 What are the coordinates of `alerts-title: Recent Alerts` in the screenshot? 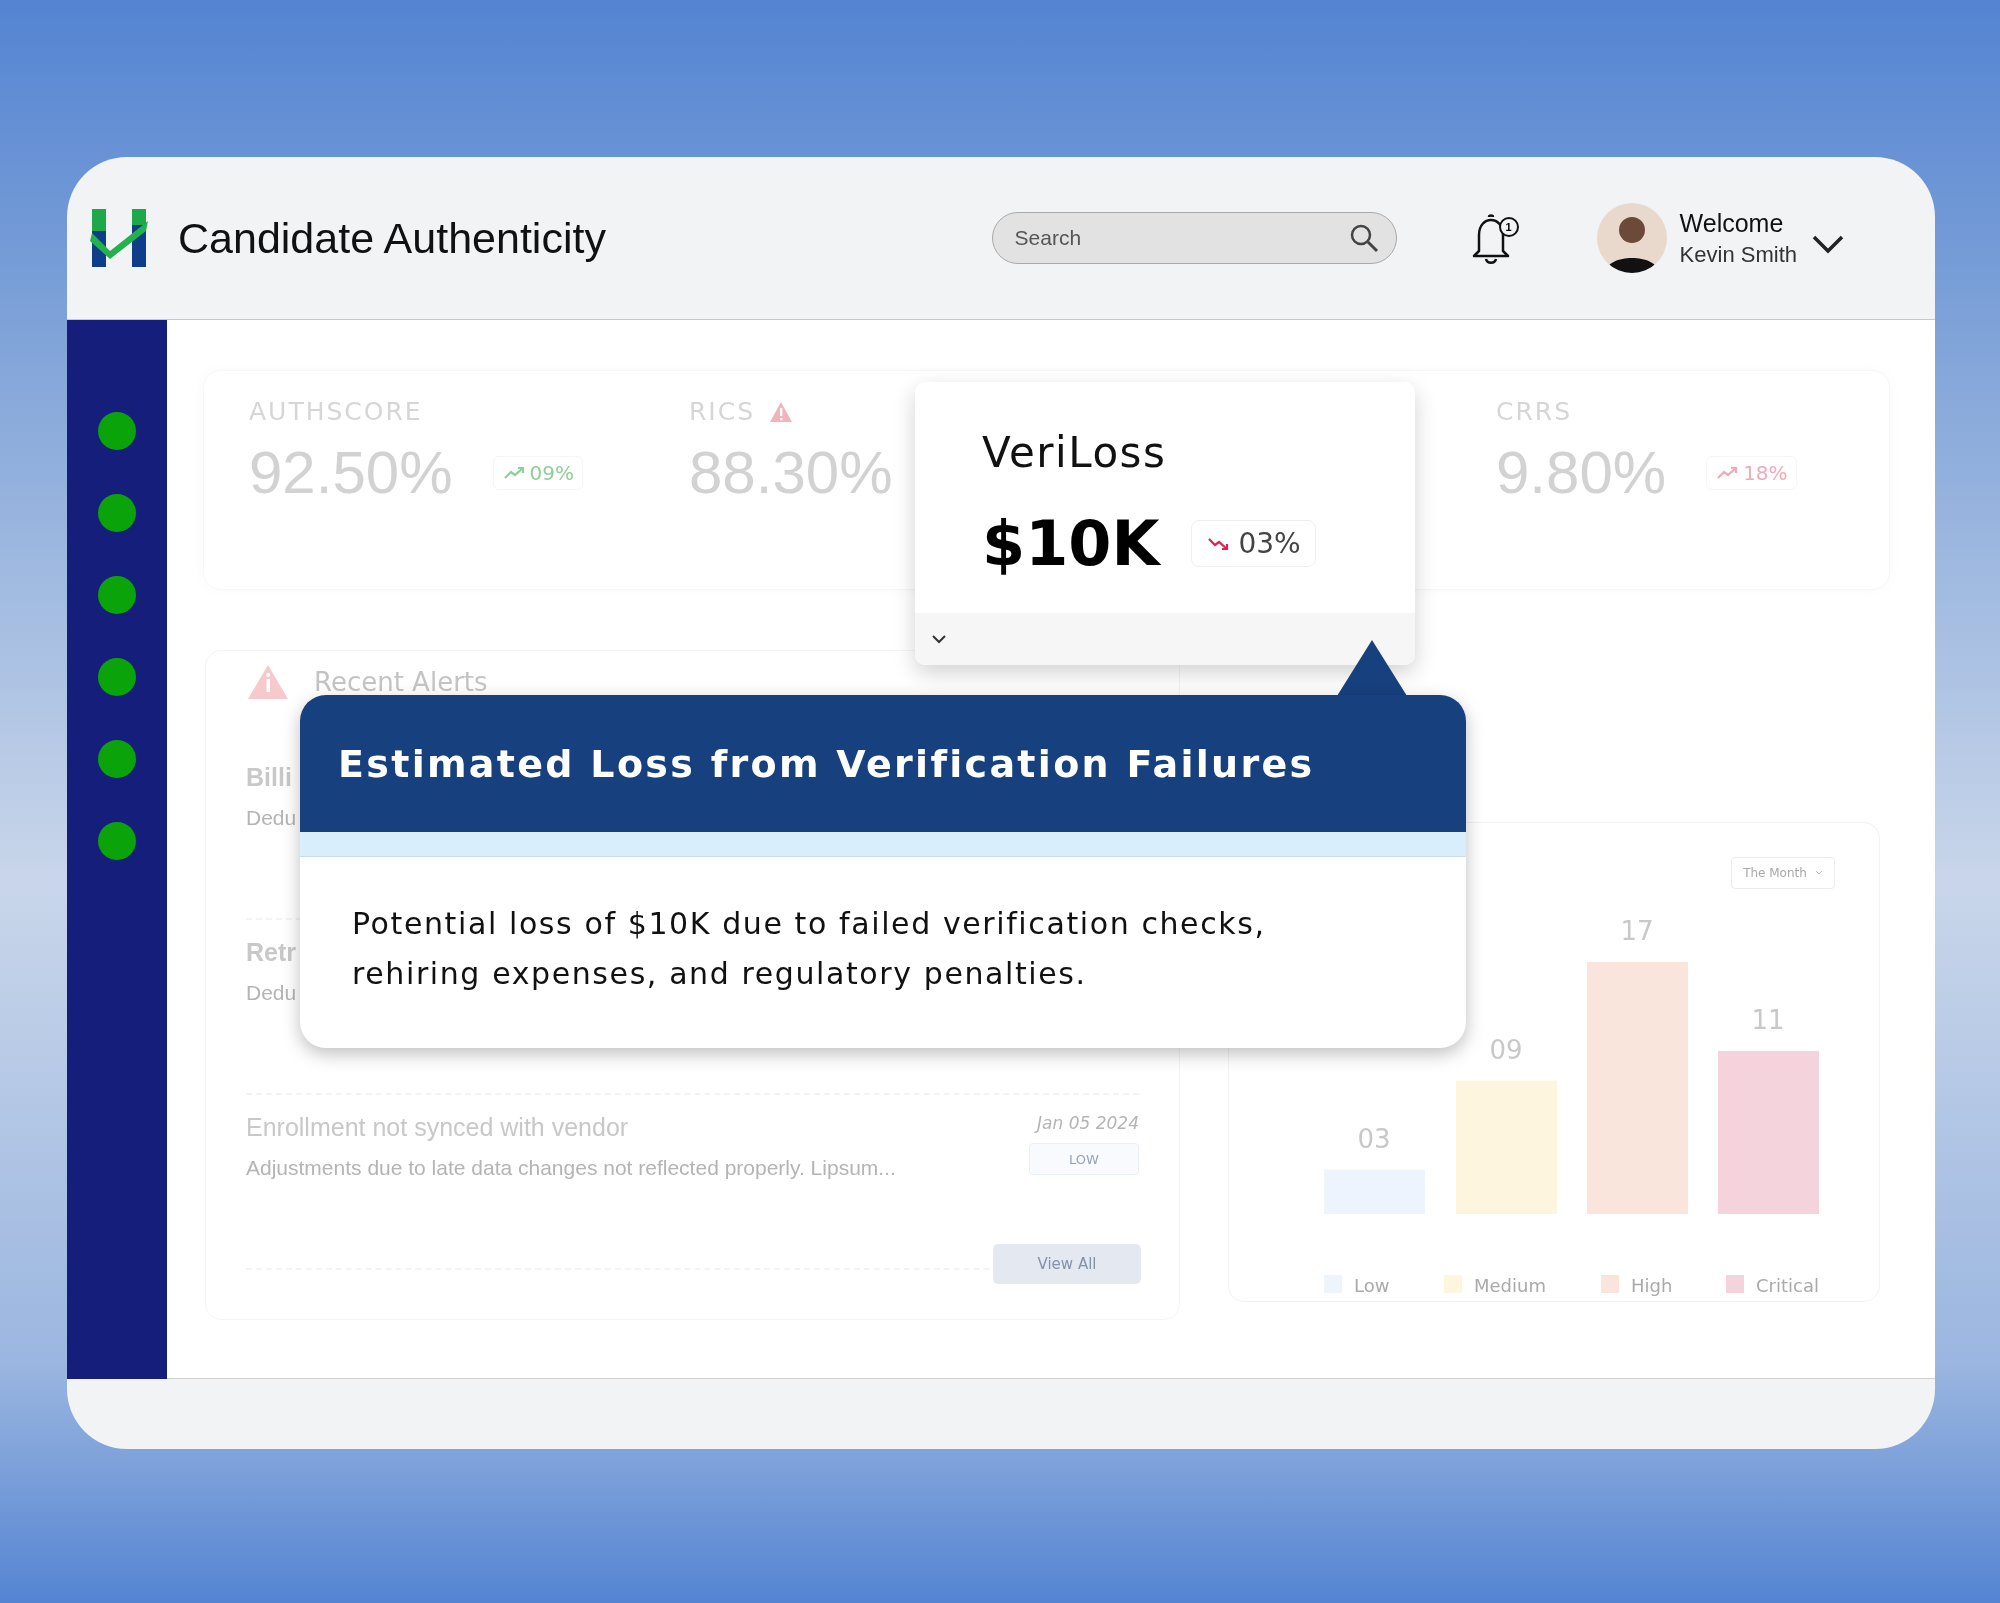 It's located at (401, 682).